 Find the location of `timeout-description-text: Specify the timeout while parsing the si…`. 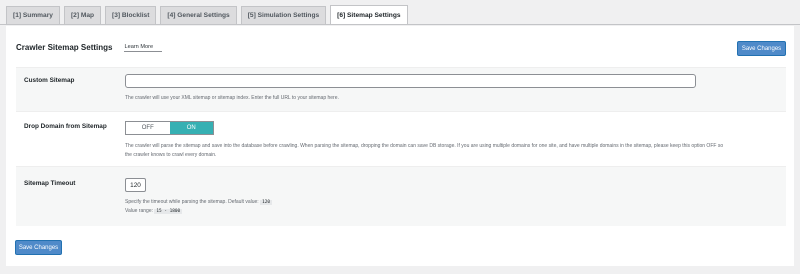

timeout-description-text: Specify the timeout while parsing the si… is located at coordinates (192, 202).